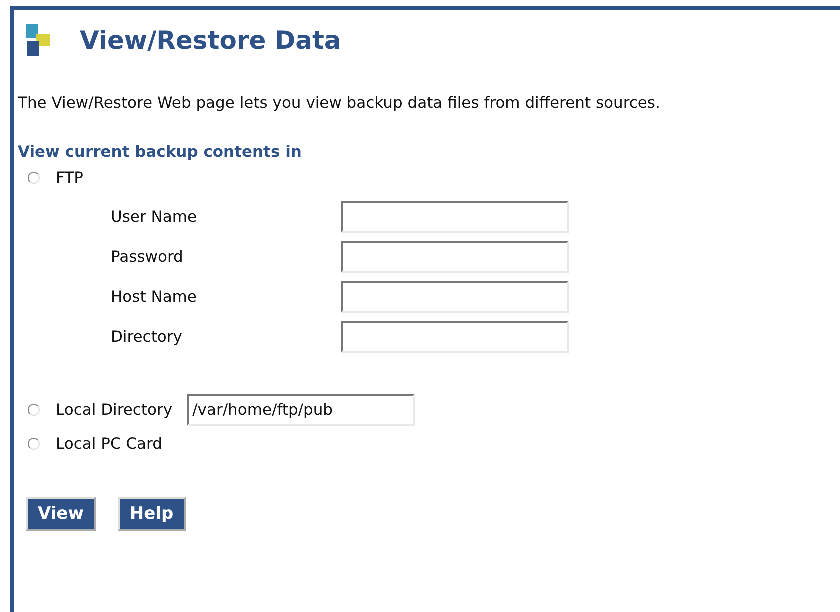  What do you see at coordinates (70, 178) in the screenshot?
I see `option-label: FTP` at bounding box center [70, 178].